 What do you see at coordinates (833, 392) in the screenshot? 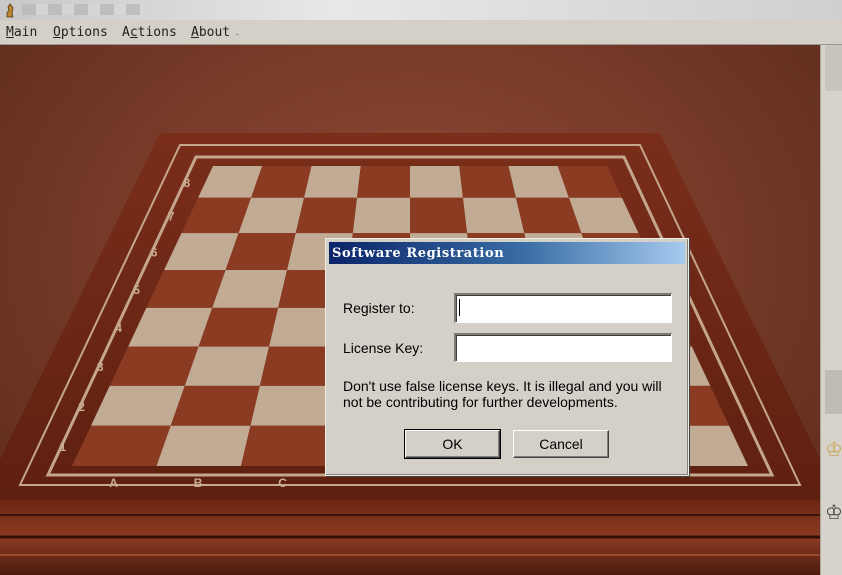
I see `side-panel-section` at bounding box center [833, 392].